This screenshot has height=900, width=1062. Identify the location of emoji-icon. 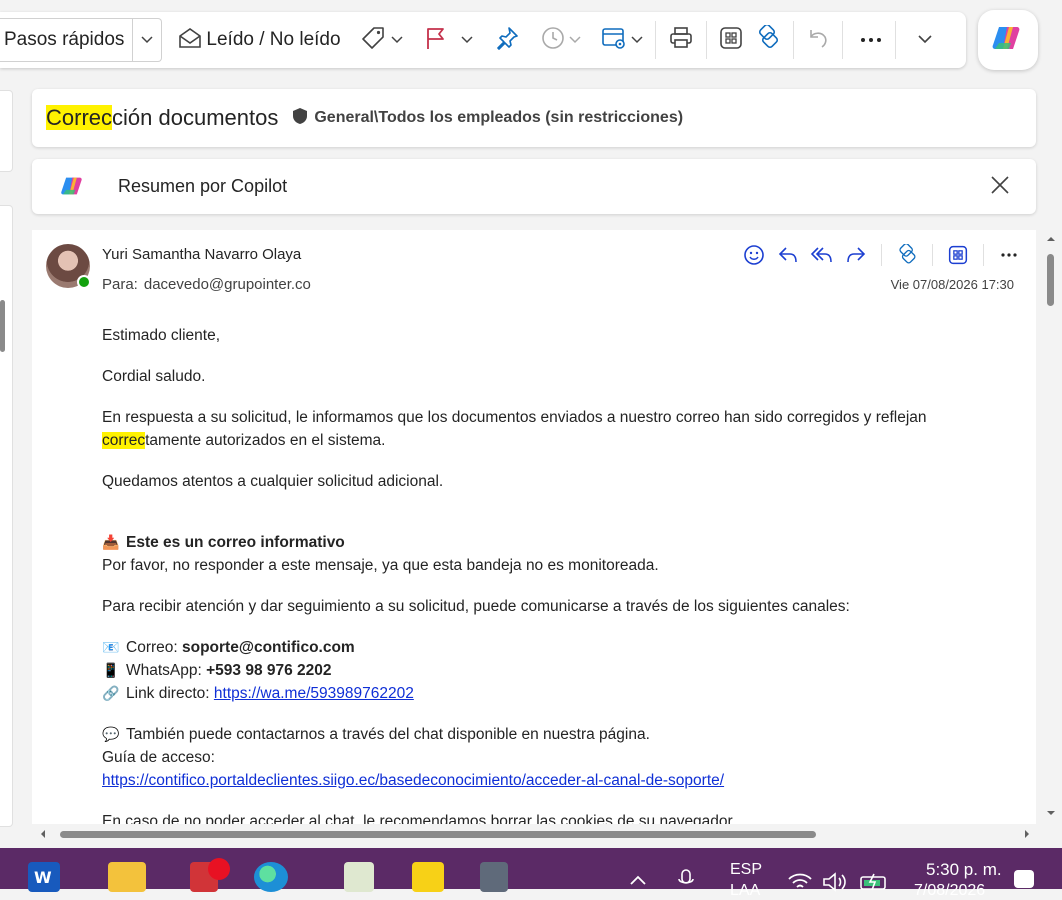
(754, 255).